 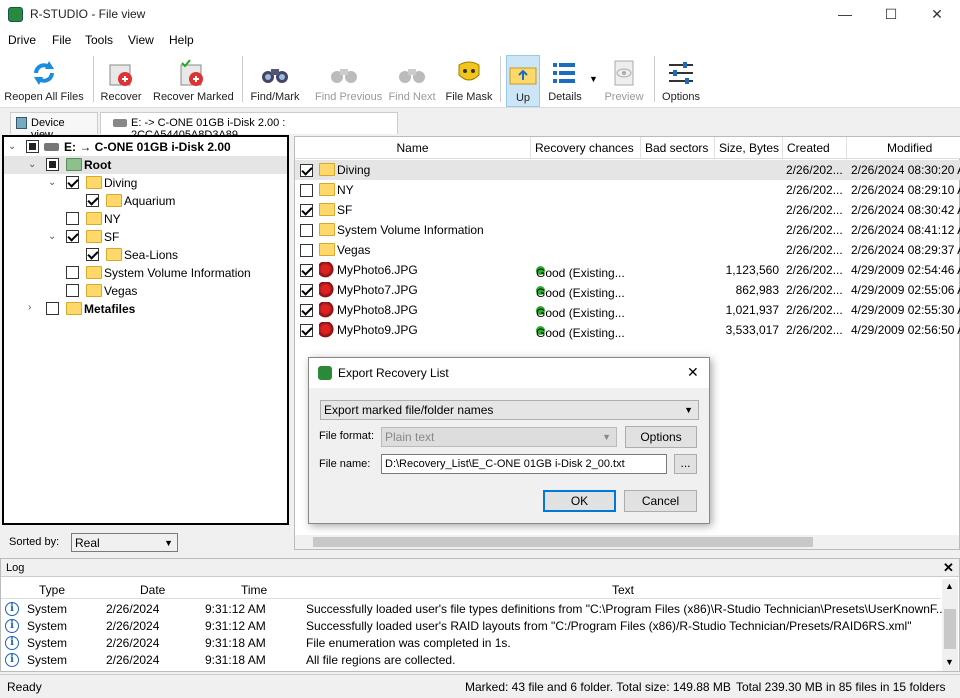 I want to click on export-mode-select: Export marked file/folder names ▼, so click(x=509, y=410).